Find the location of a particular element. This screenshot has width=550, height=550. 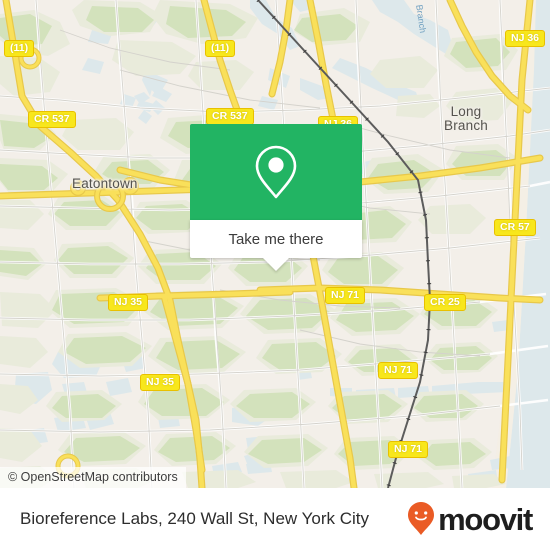

take-me-there-label: Take me there is located at coordinates (276, 239).